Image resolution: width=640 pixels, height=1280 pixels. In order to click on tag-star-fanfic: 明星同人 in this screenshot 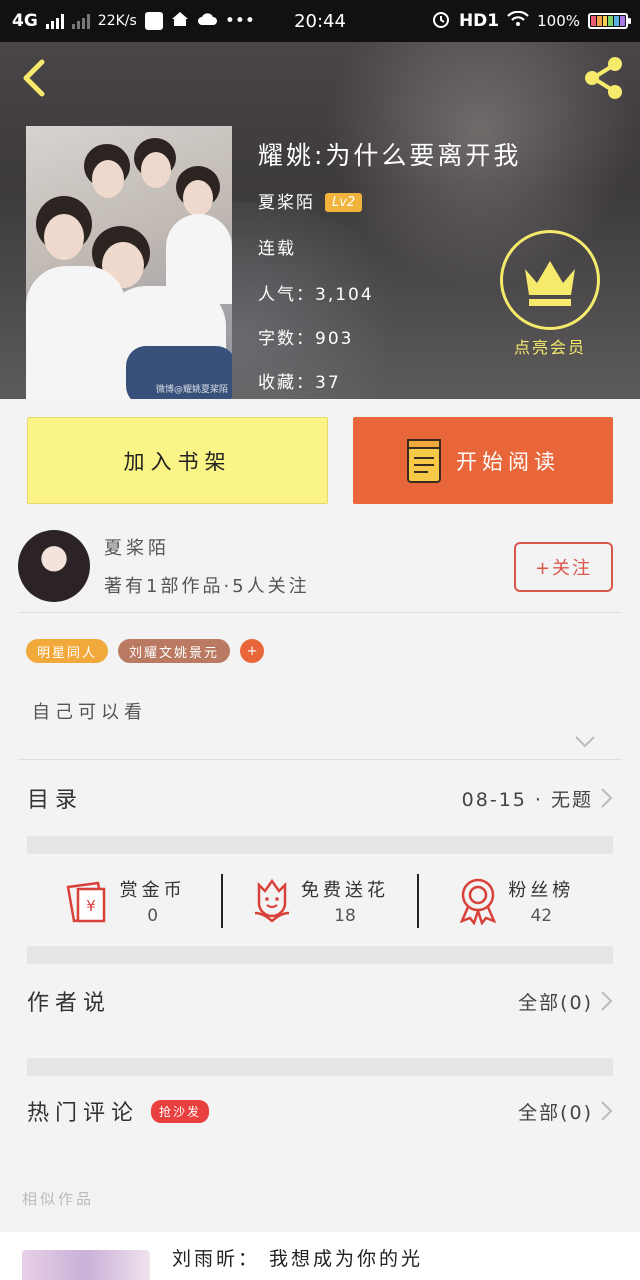, I will do `click(67, 651)`.